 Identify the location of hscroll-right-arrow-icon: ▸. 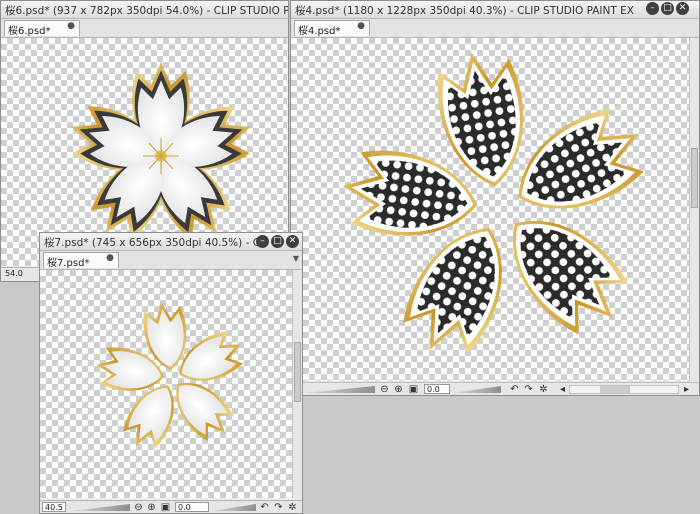
(686, 389).